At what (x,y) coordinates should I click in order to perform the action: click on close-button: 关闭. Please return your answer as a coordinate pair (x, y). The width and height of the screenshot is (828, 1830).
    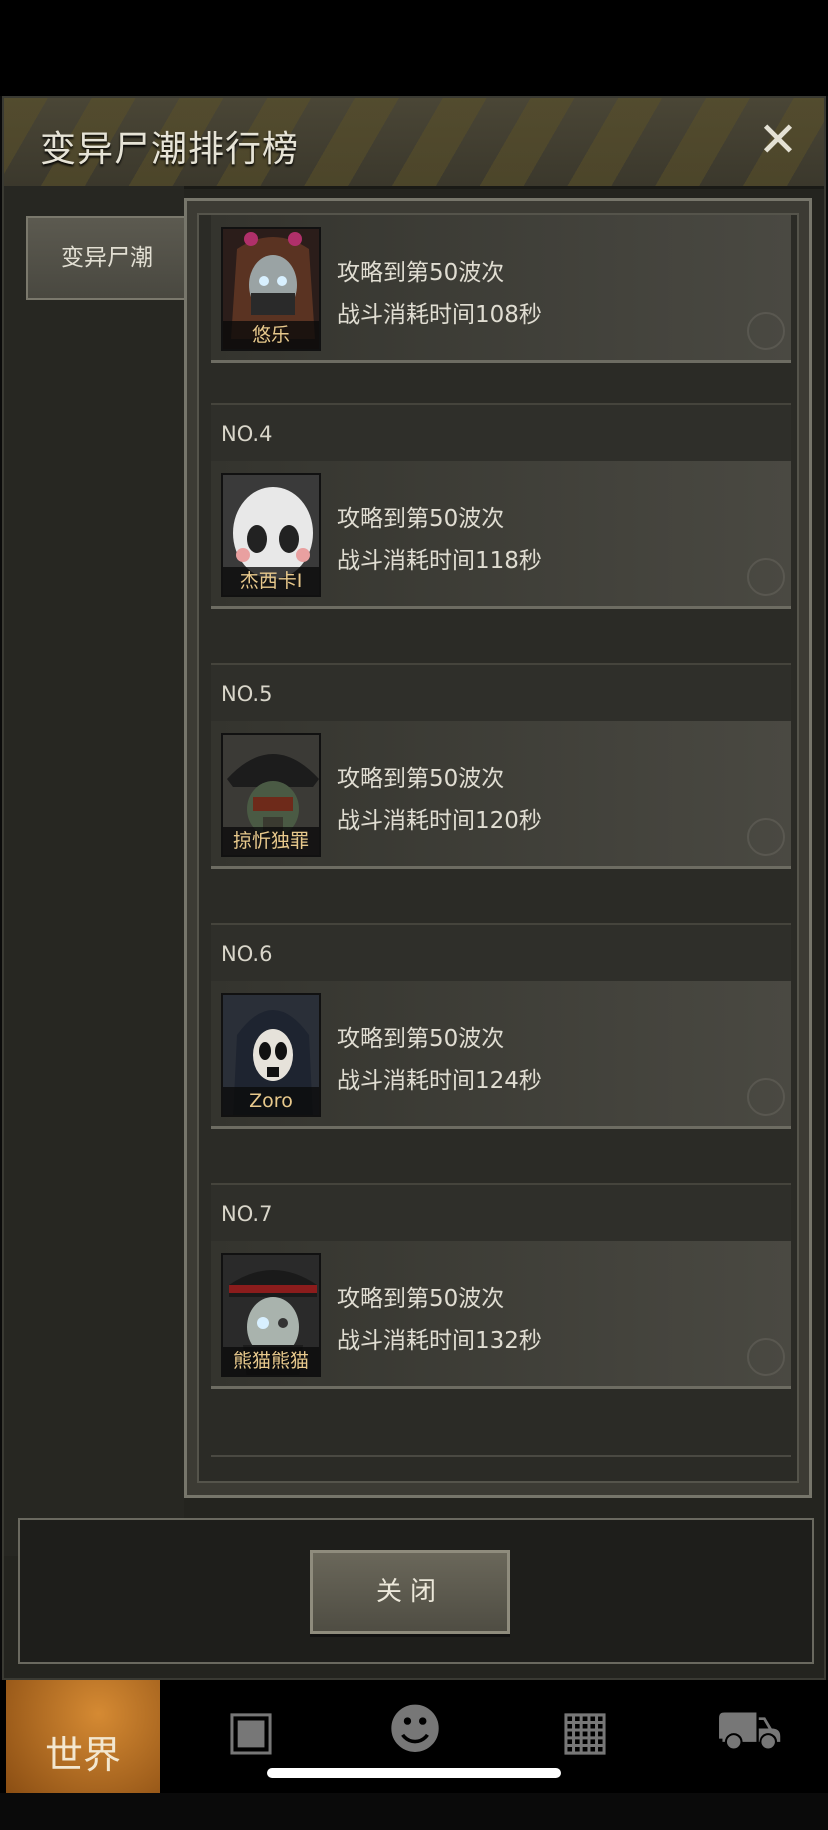
    Looking at the image, I should click on (410, 1592).